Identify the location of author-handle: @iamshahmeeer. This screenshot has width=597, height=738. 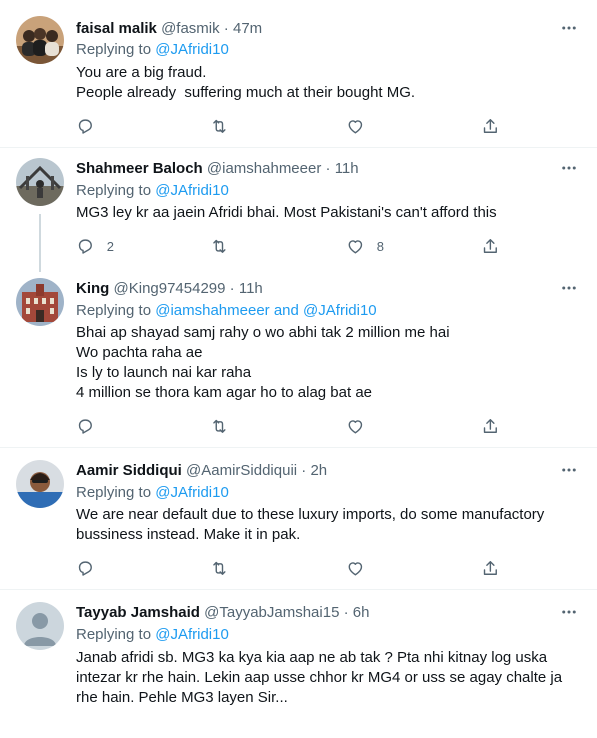
(264, 168).